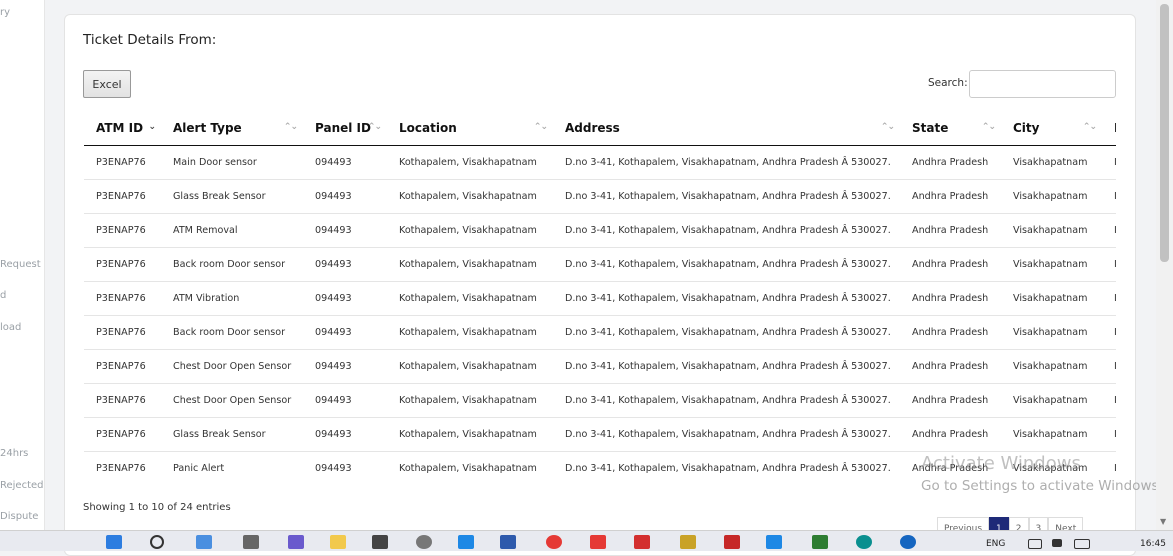  Describe the element at coordinates (424, 542) in the screenshot. I see `settings-icon` at that location.